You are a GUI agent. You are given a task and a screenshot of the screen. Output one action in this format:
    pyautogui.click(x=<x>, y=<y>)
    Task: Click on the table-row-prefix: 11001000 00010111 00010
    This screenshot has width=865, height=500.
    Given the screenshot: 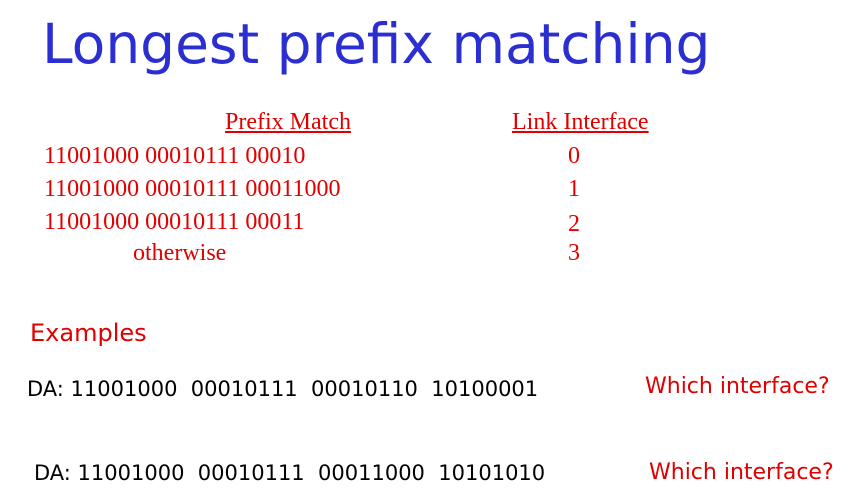 What is the action you would take?
    pyautogui.click(x=175, y=156)
    